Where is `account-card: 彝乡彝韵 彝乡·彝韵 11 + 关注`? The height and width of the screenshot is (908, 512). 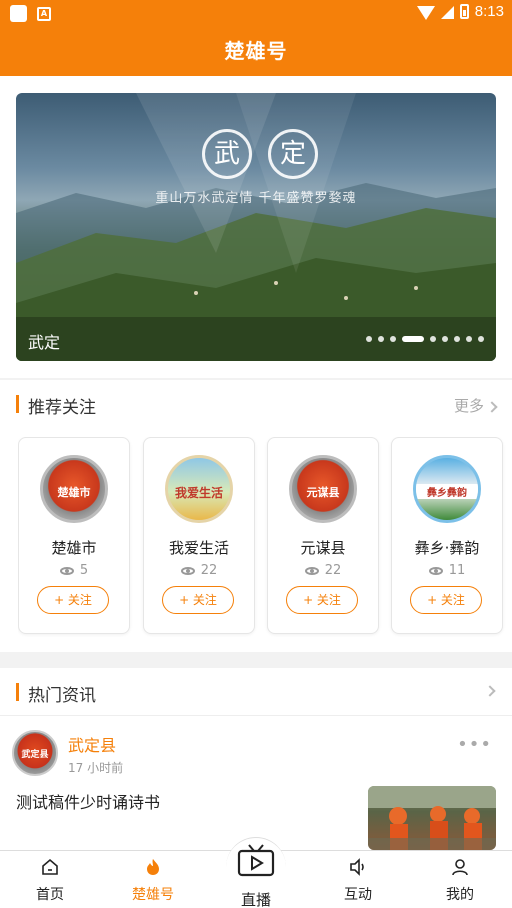 account-card: 彝乡彝韵 彝乡·彝韵 11 + 关注 is located at coordinates (447, 535).